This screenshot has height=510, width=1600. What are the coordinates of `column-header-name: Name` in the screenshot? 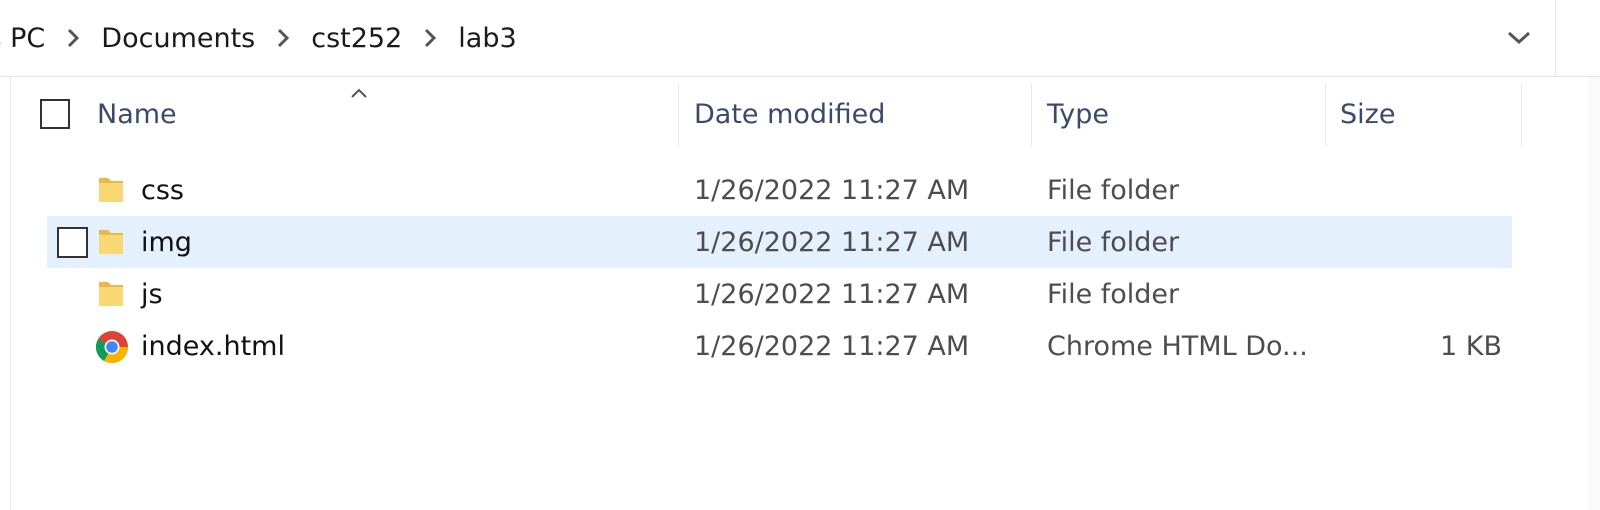 It's located at (137, 114).